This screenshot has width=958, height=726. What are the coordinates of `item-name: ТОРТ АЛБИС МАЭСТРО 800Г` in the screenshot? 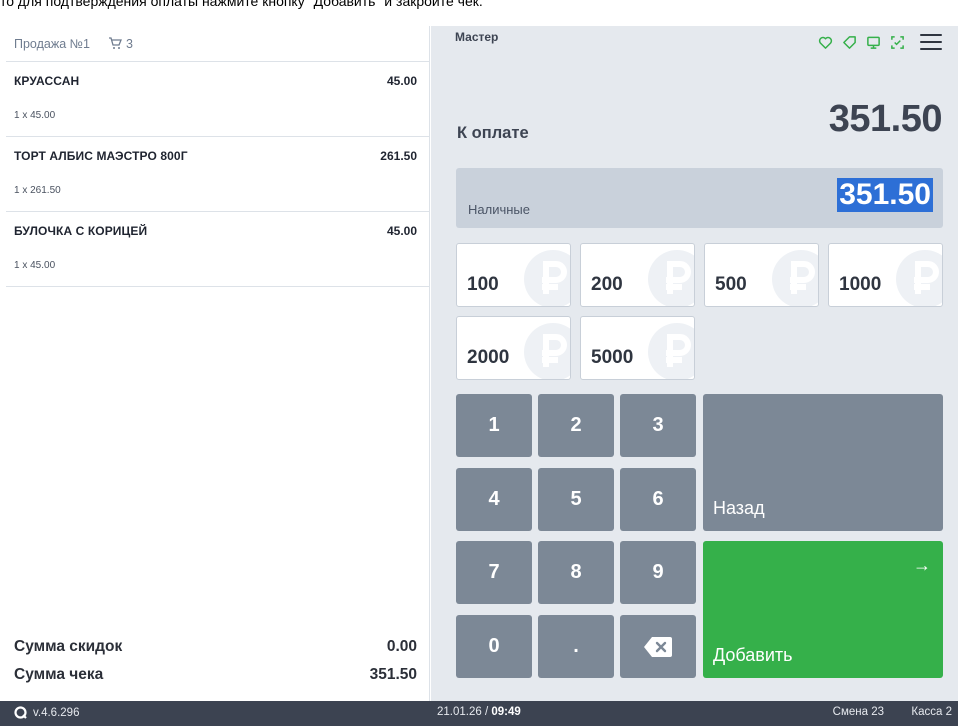 It's located at (101, 156).